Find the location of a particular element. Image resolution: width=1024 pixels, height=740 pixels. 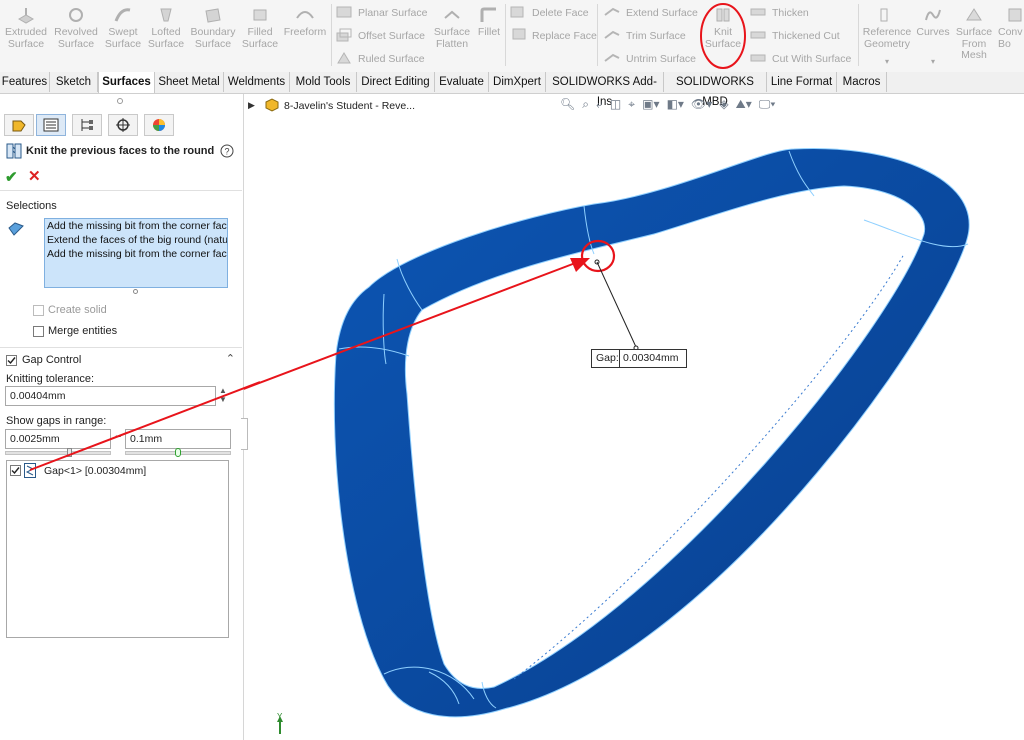

knit-highlight-circle is located at coordinates (723, 36).